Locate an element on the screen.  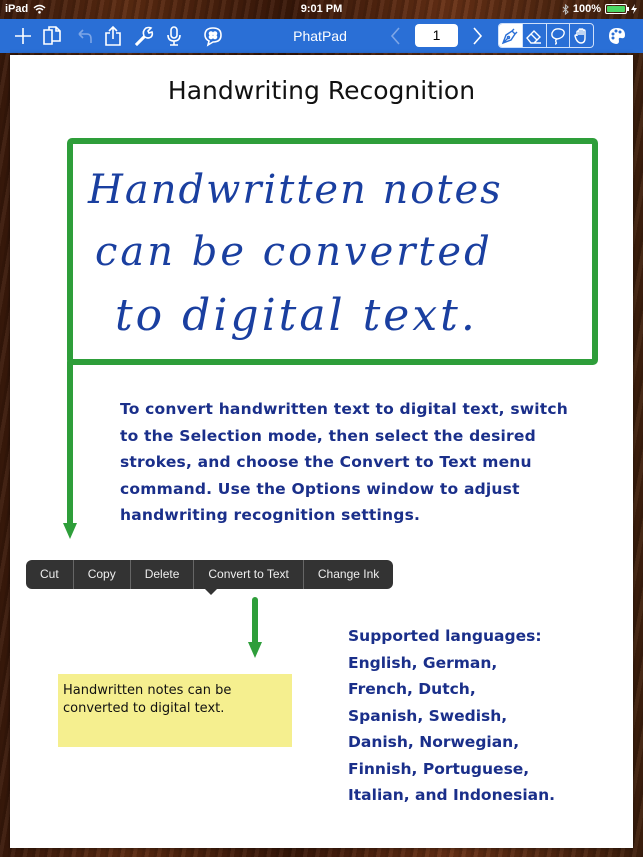
toolbar: PhatPad 1 is located at coordinates (321, 36).